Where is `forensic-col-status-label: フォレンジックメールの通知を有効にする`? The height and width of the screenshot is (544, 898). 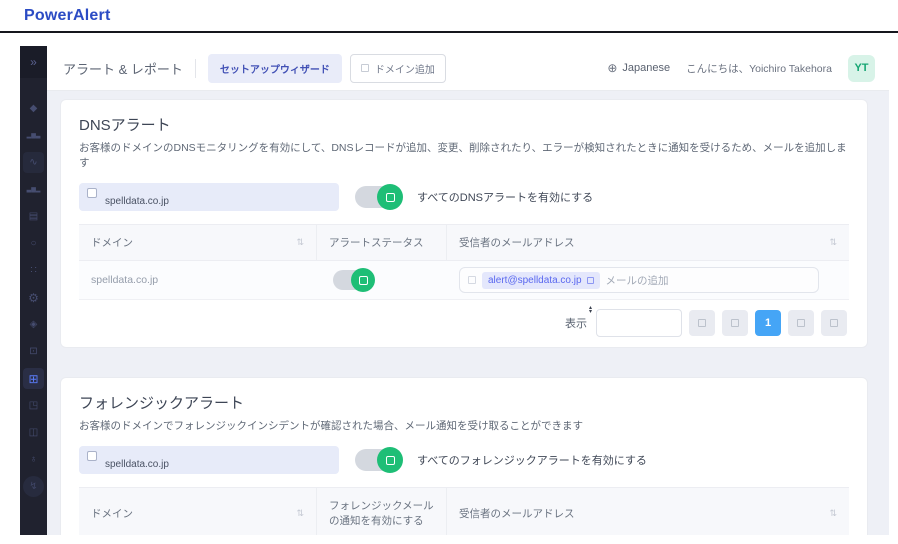
forensic-col-status-label: フォレンジックメールの通知を有効にする is located at coordinates (381, 513).